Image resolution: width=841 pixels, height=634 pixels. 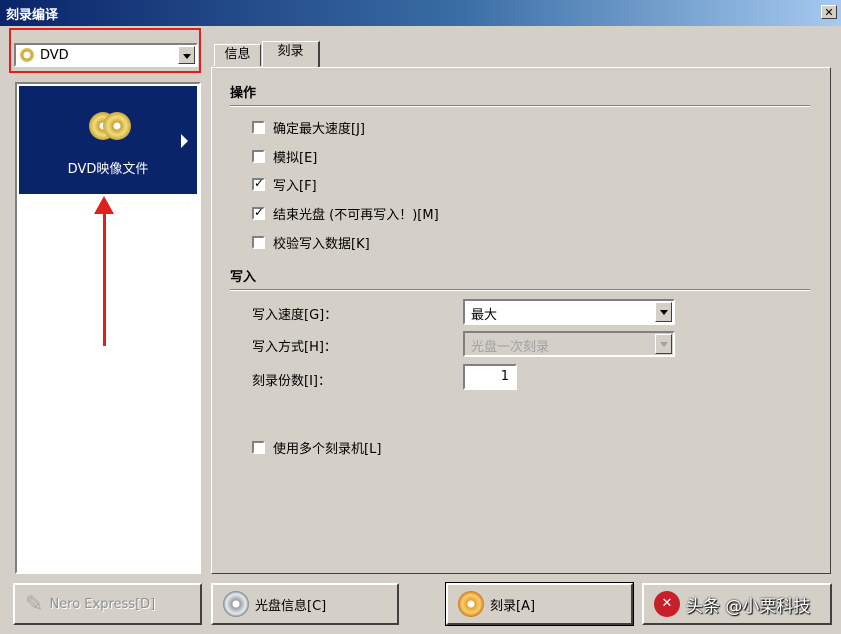 I want to click on list-item-dvd-image: DVD映像文件, so click(x=108, y=140).